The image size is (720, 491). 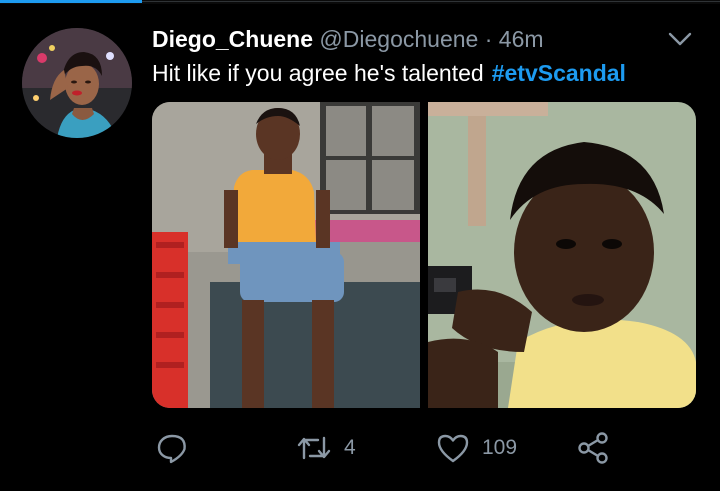 I want to click on user-handle: @Diegochuene, so click(x=398, y=39).